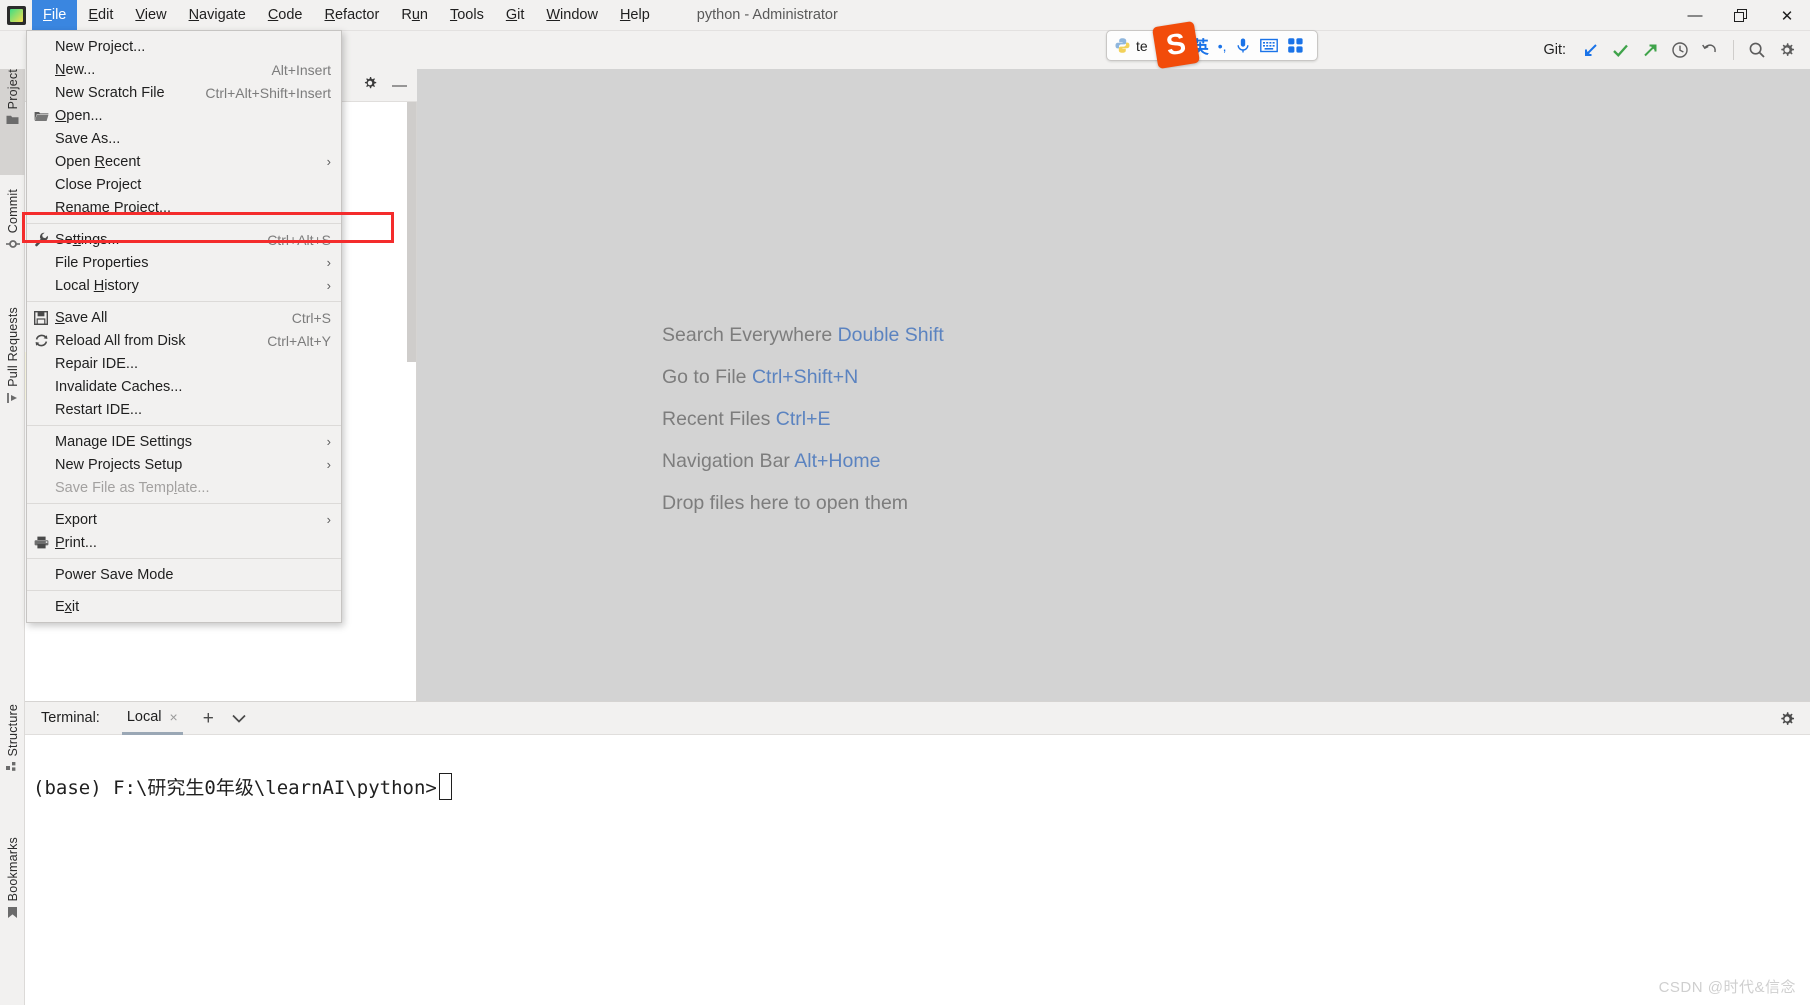 The height and width of the screenshot is (1005, 1810). Describe the element at coordinates (370, 85) in the screenshot. I see `project-settings-gear-icon` at that location.